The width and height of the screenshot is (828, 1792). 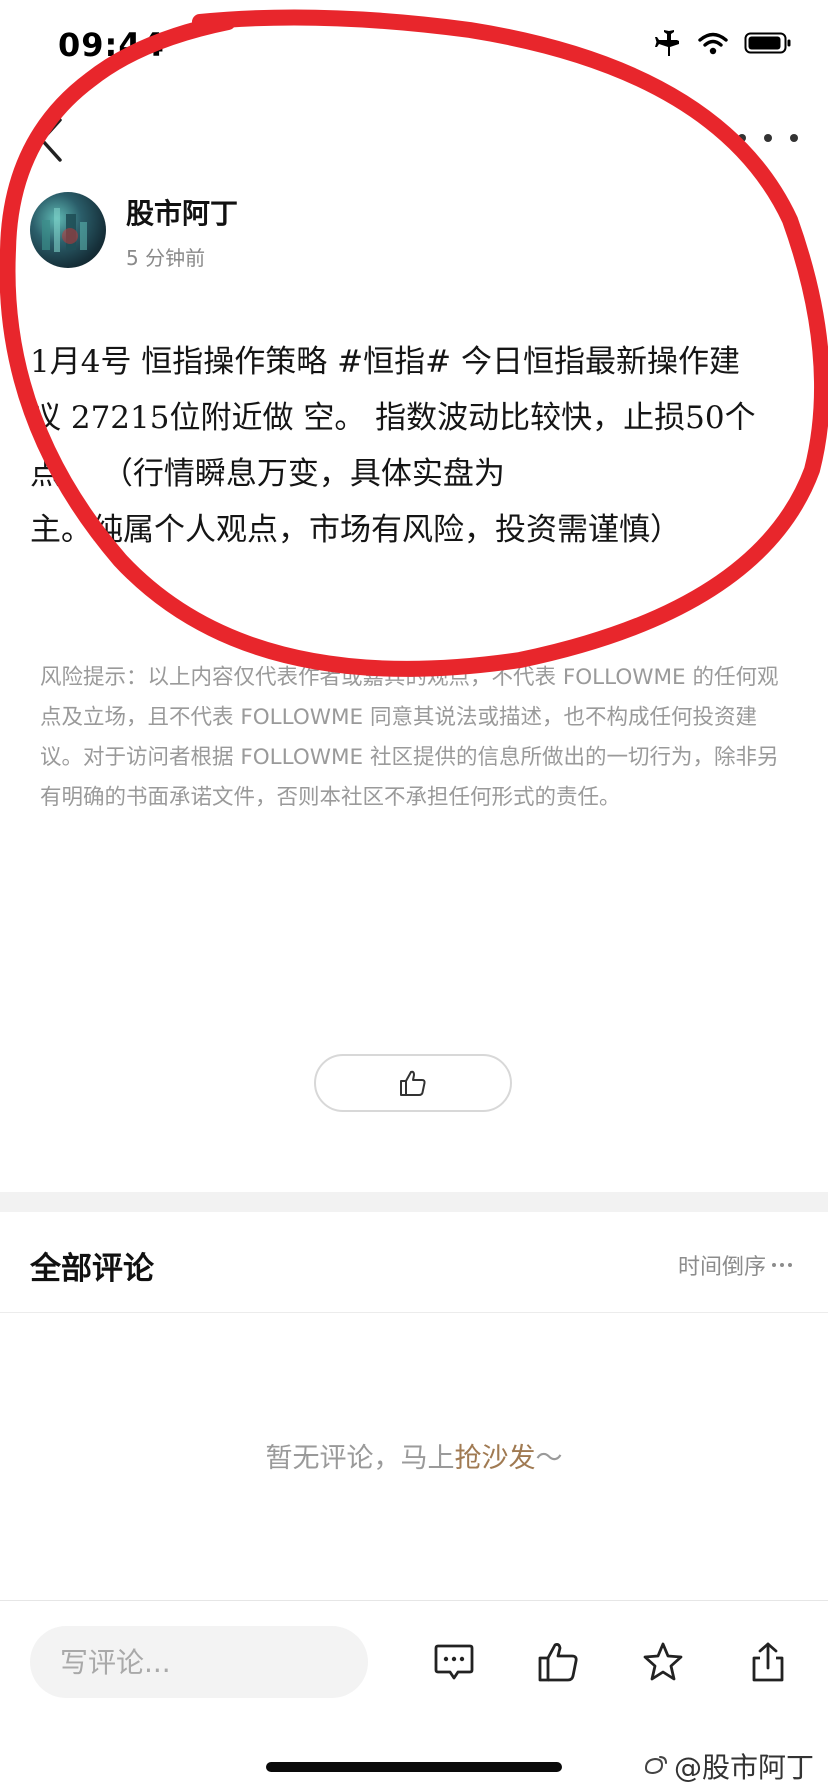 I want to click on back-button, so click(x=52, y=140).